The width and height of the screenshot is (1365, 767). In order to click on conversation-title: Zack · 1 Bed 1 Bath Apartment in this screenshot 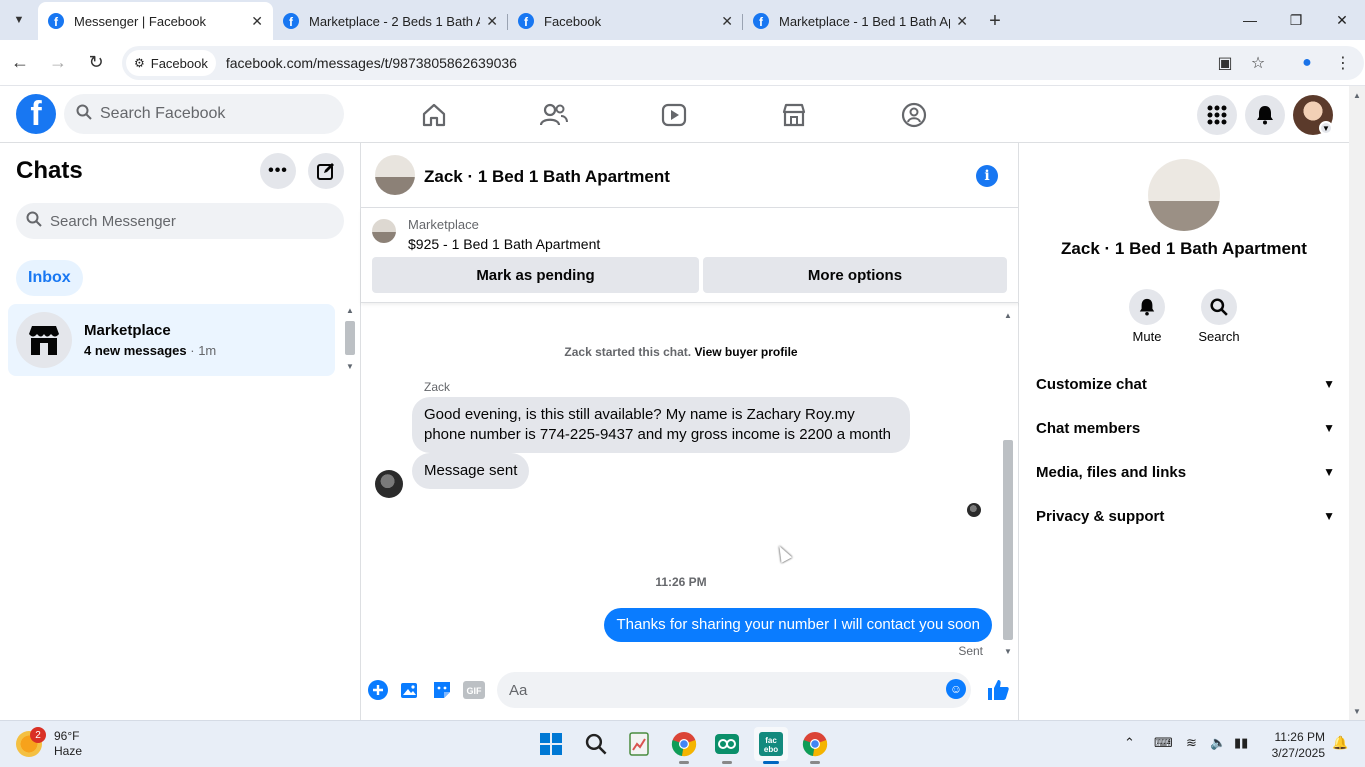, I will do `click(547, 177)`.